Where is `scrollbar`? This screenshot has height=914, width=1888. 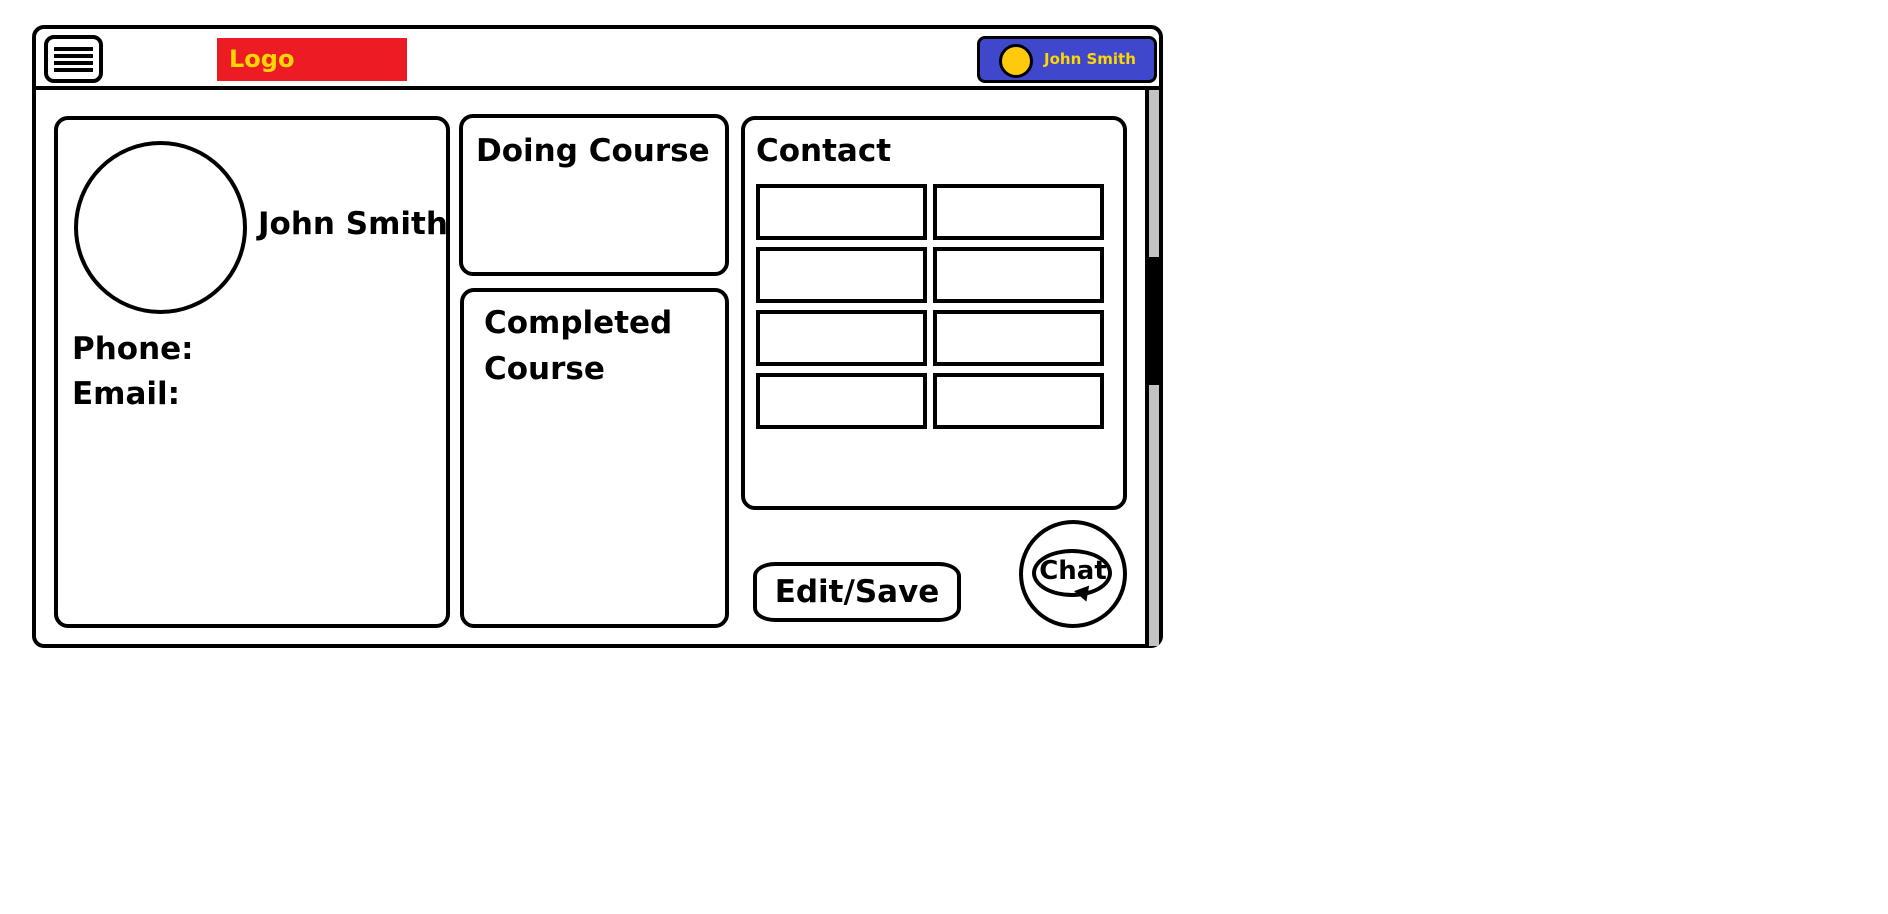
scrollbar is located at coordinates (1152, 368).